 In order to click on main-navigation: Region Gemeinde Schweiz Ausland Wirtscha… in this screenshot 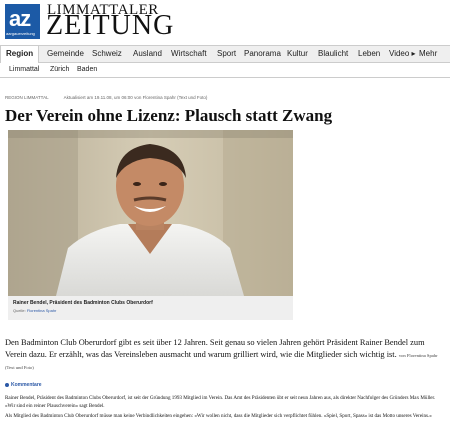, I will do `click(225, 54)`.